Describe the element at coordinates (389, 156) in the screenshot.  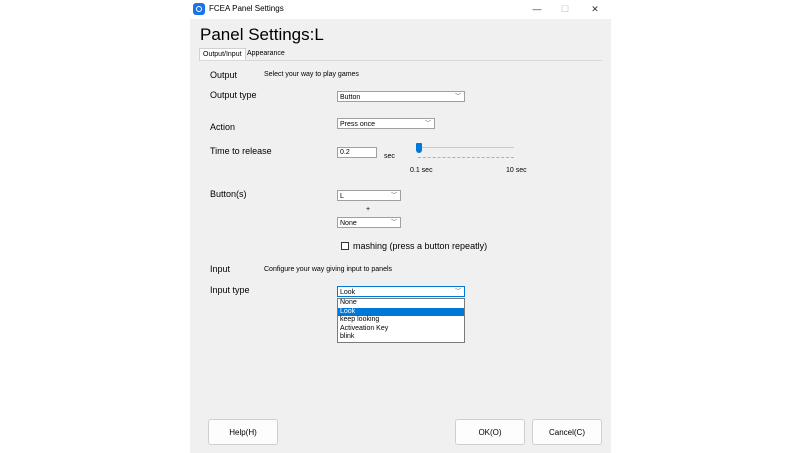
I see `time-unit-label: sec` at that location.